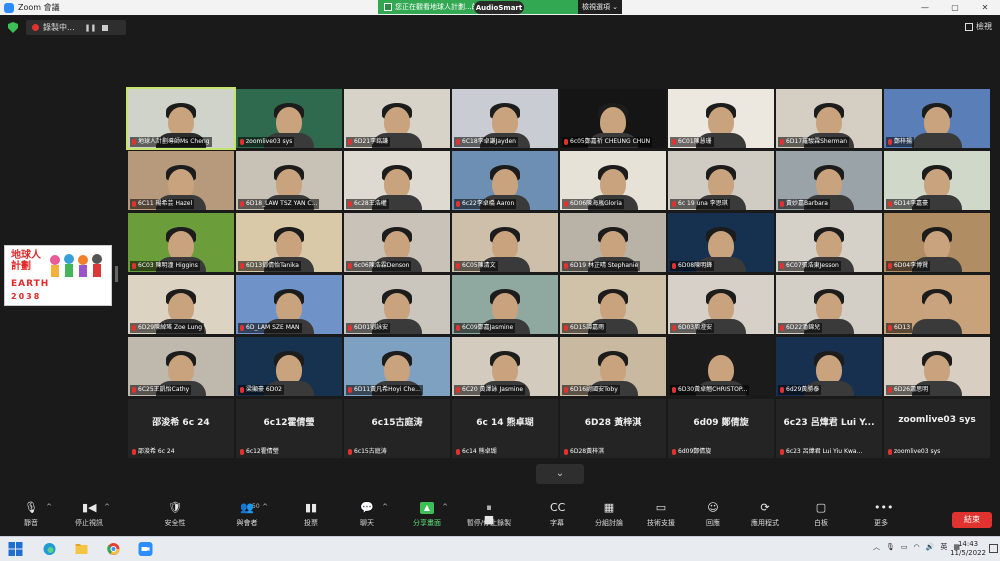 The width and height of the screenshot is (1000, 561). I want to click on windows-start-icon, so click(15, 549).